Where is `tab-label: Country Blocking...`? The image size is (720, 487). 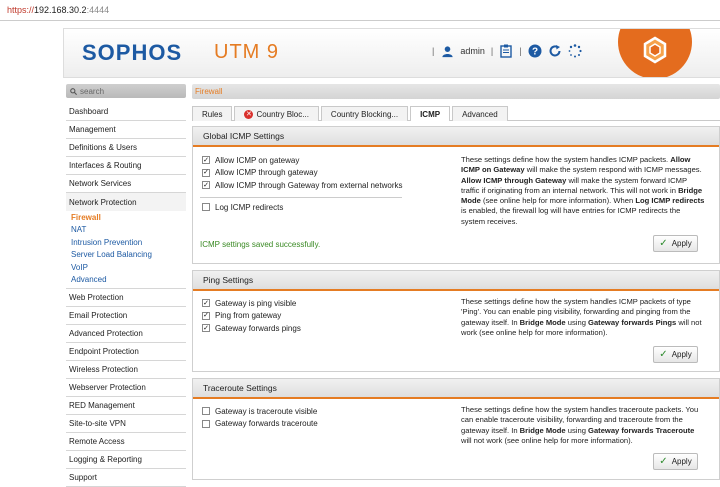 tab-label: Country Blocking... is located at coordinates (364, 114).